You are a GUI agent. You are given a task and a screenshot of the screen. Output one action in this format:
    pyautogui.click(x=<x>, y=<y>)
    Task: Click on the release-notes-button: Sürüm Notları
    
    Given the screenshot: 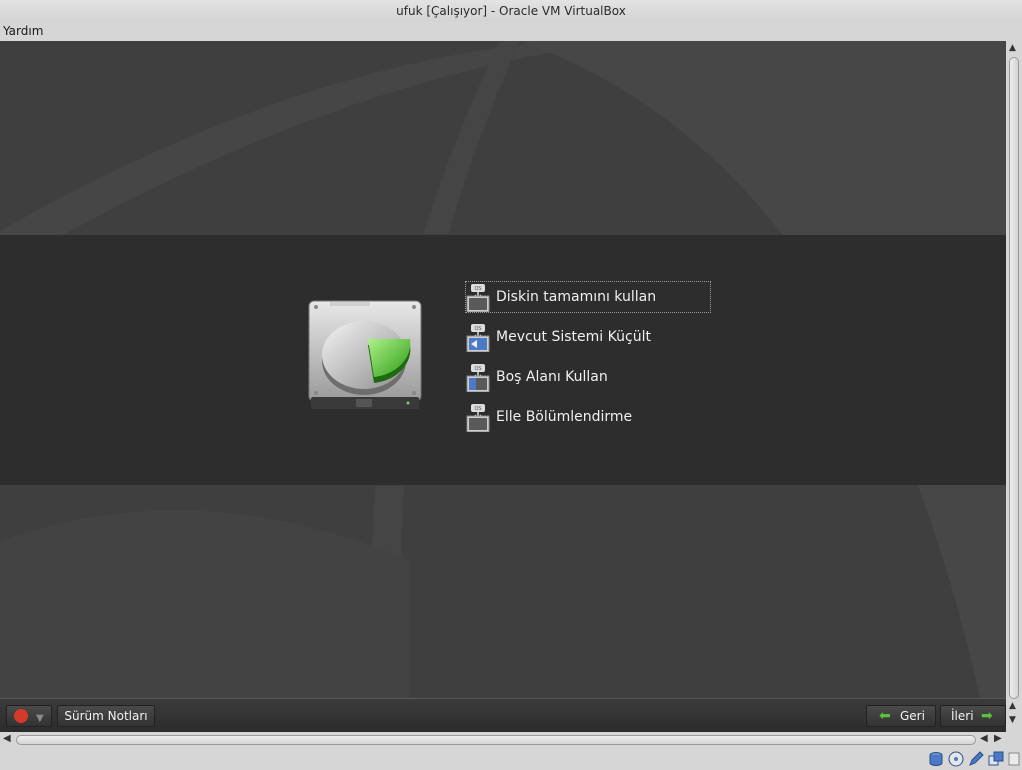 What is the action you would take?
    pyautogui.click(x=106, y=716)
    